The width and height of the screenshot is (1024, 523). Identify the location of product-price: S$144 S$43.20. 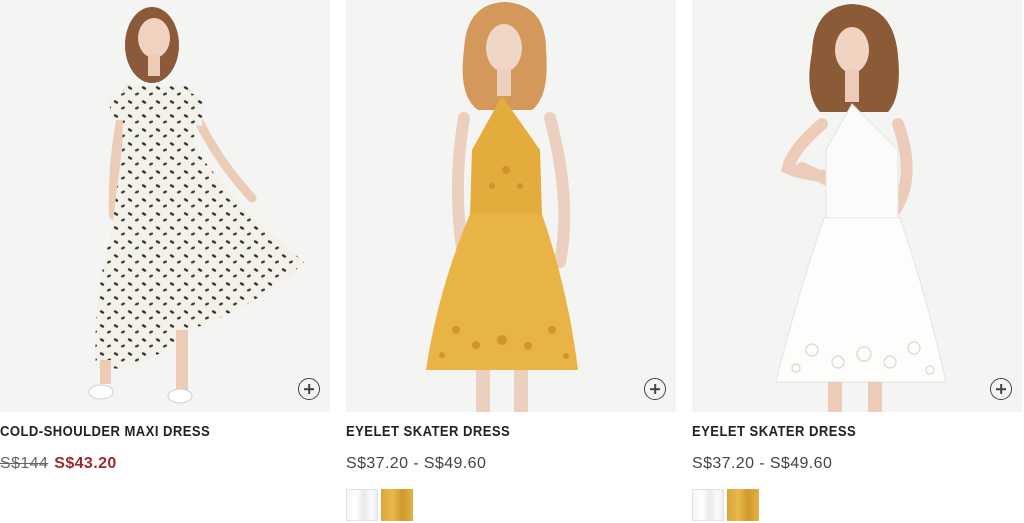
(58, 464).